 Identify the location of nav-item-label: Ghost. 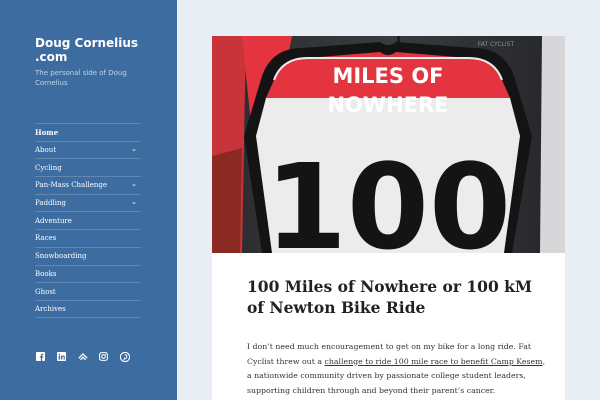
(45, 292).